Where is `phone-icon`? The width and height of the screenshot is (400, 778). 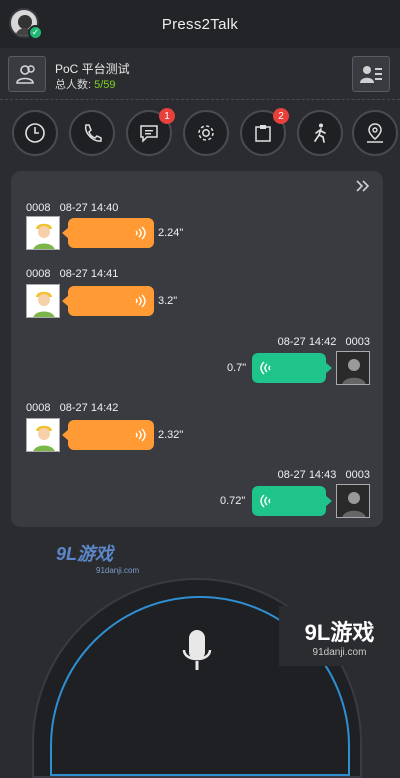
phone-icon is located at coordinates (93, 133).